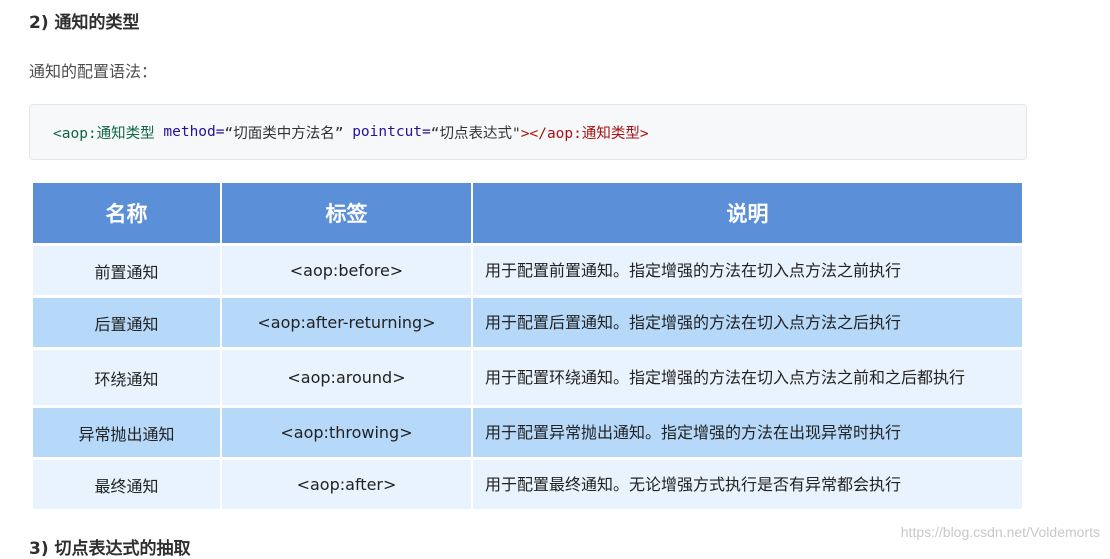 The image size is (1110, 559). Describe the element at coordinates (747, 486) in the screenshot. I see `table-cell-description: 用于配置最终通知。无论增强方式执行是否有异常都会执行` at that location.